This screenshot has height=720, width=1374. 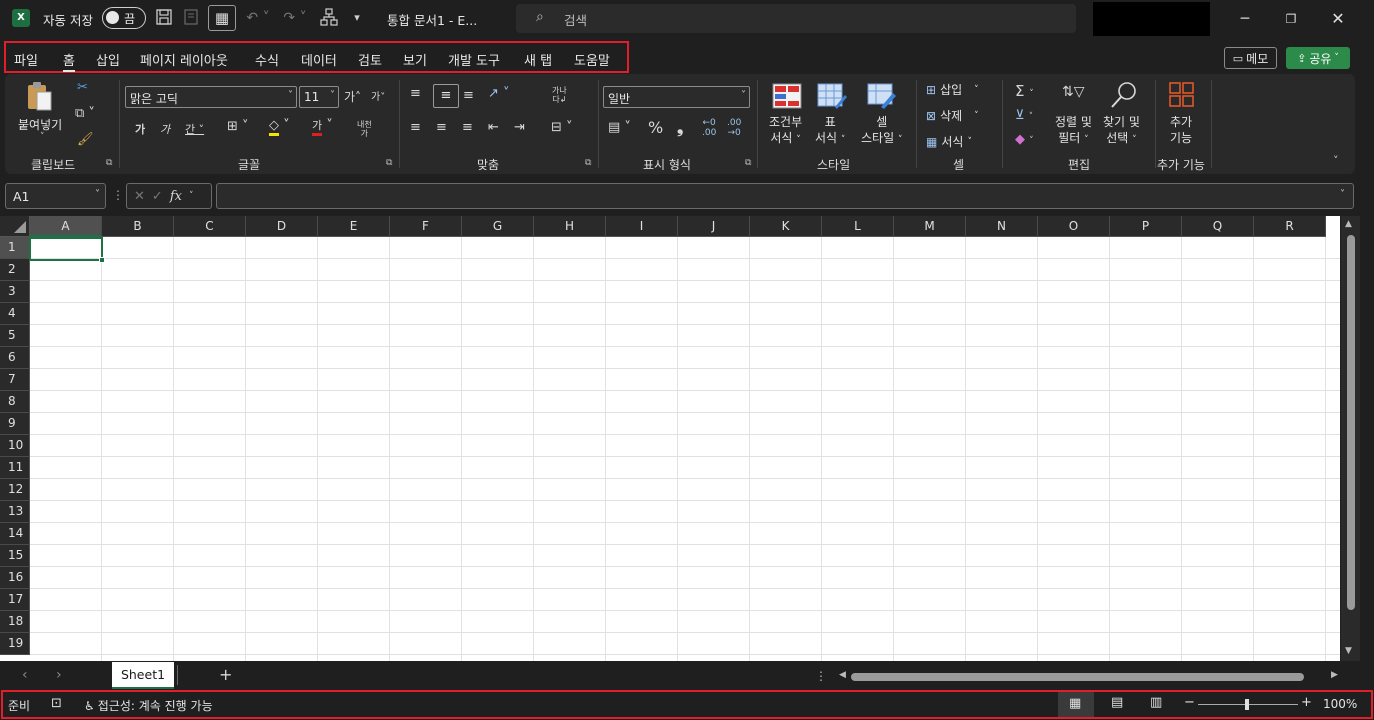 What do you see at coordinates (467, 127) in the screenshot?
I see `align-right-icon: ≡` at bounding box center [467, 127].